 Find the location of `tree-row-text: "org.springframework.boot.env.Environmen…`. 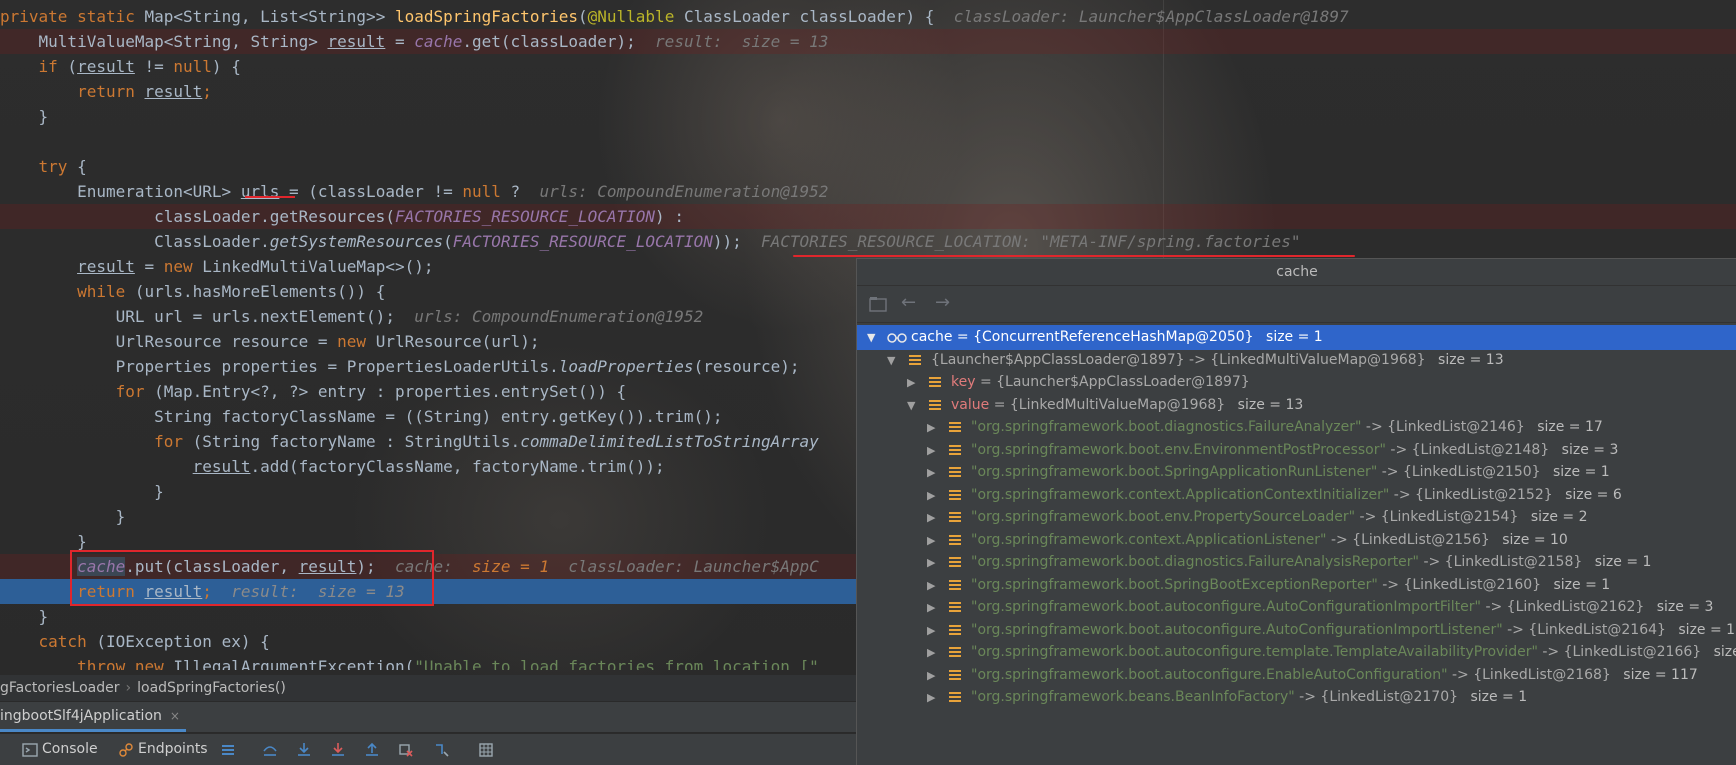

tree-row-text: "org.springframework.boot.env.Environmen… is located at coordinates (1294, 450).